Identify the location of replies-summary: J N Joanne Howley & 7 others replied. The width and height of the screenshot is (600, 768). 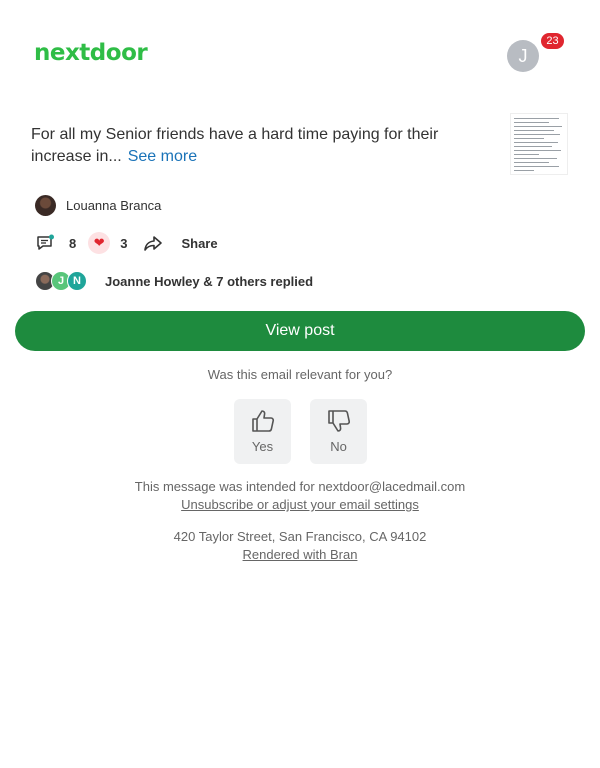
(174, 281).